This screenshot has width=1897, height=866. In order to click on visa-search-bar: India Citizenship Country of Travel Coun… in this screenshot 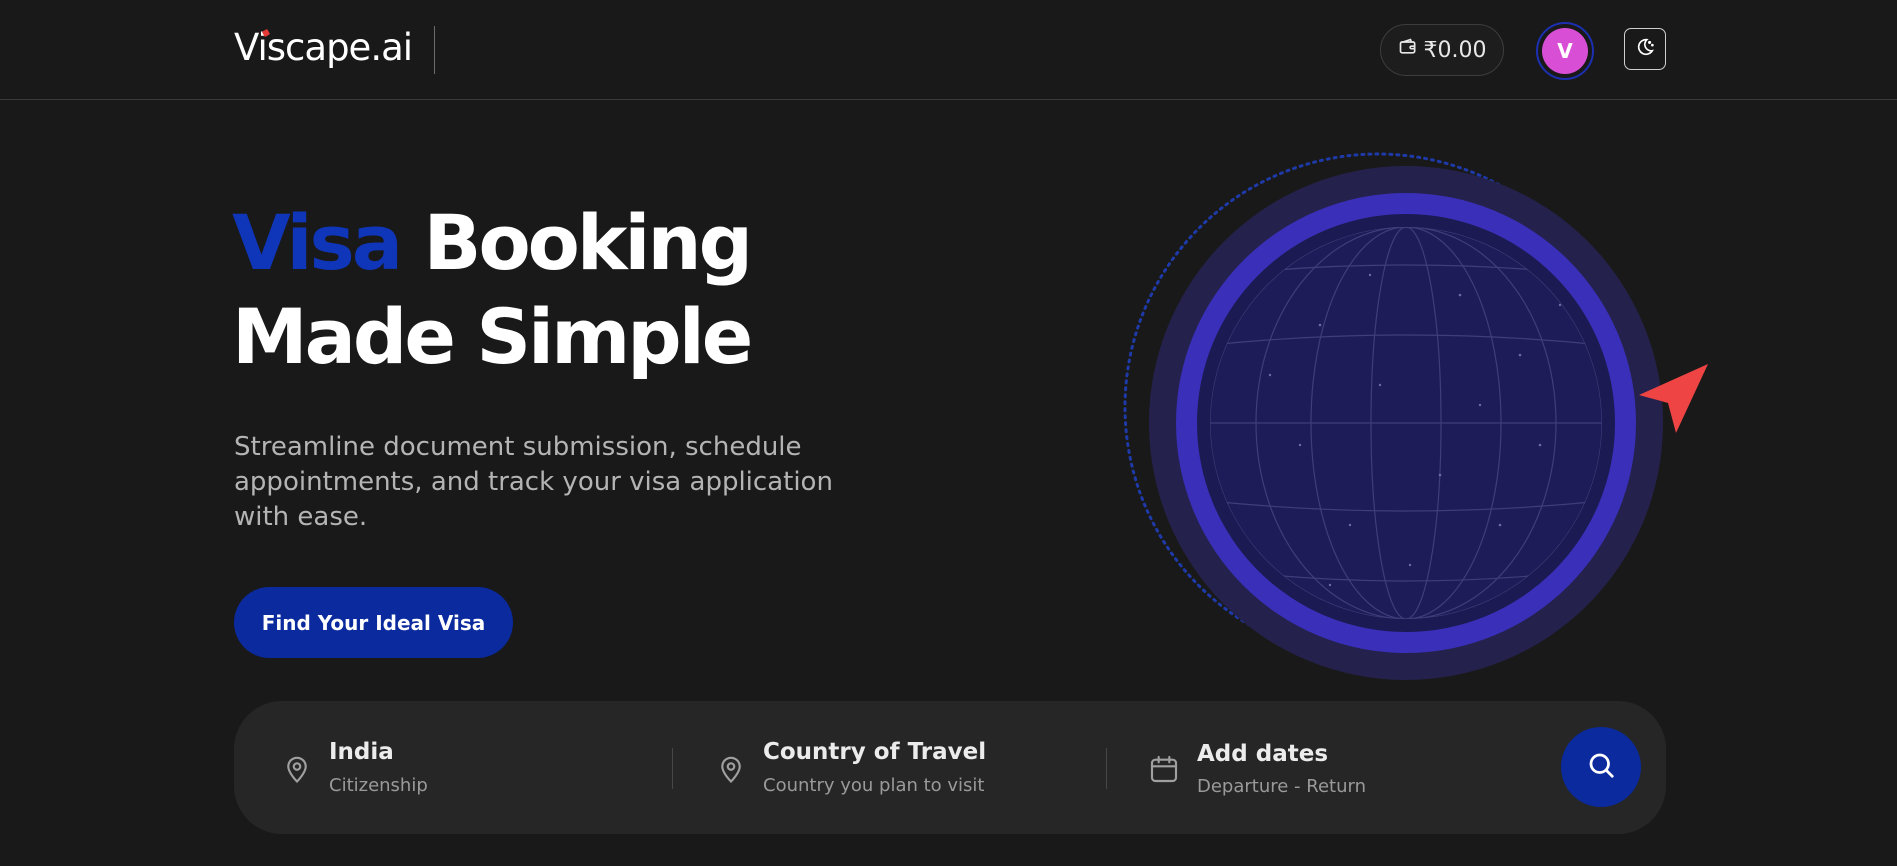, I will do `click(950, 767)`.